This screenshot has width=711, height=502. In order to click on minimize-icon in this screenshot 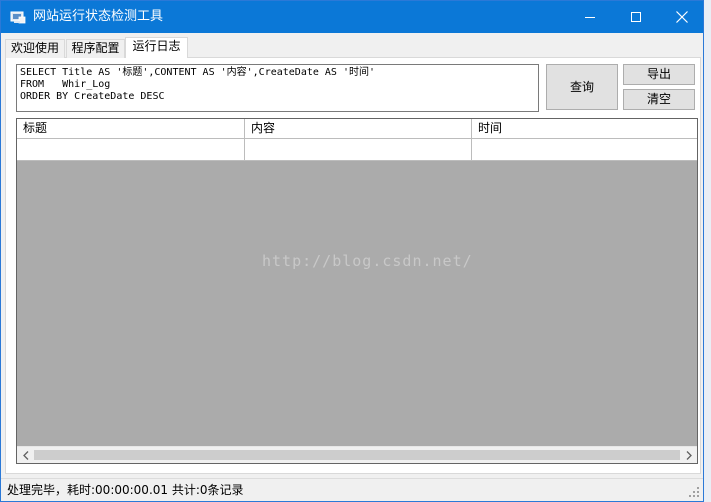, I will do `click(590, 17)`.